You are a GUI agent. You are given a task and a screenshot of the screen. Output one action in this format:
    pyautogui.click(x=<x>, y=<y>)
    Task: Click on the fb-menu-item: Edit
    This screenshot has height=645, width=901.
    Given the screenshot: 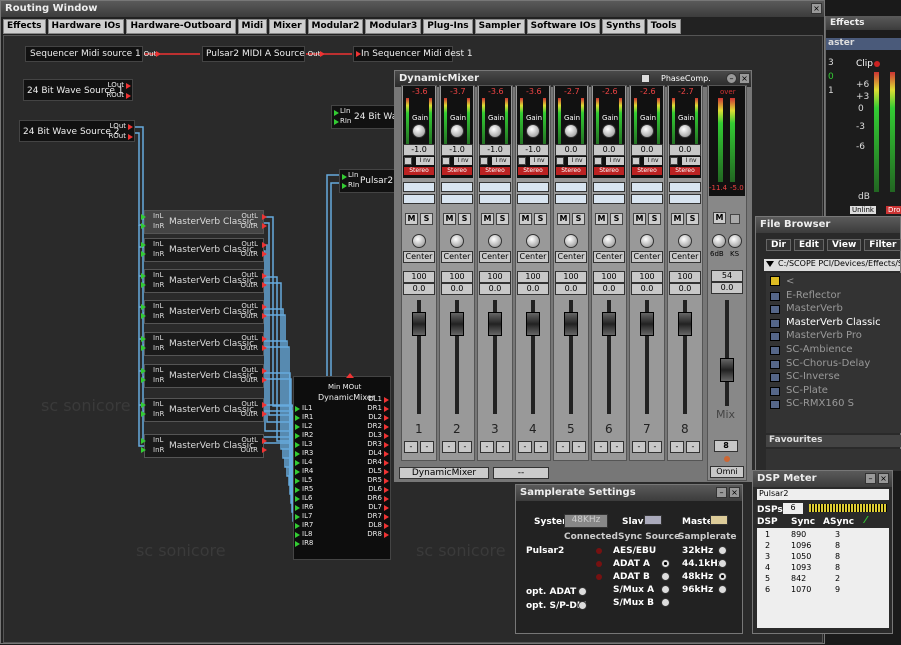 What is the action you would take?
    pyautogui.click(x=809, y=245)
    